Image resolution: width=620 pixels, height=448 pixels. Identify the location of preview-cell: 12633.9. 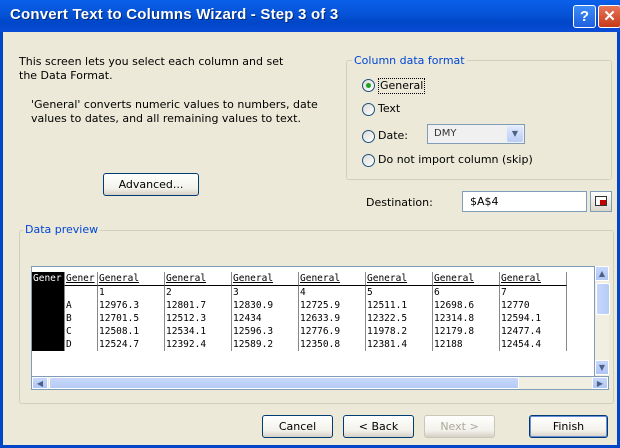
(332, 318).